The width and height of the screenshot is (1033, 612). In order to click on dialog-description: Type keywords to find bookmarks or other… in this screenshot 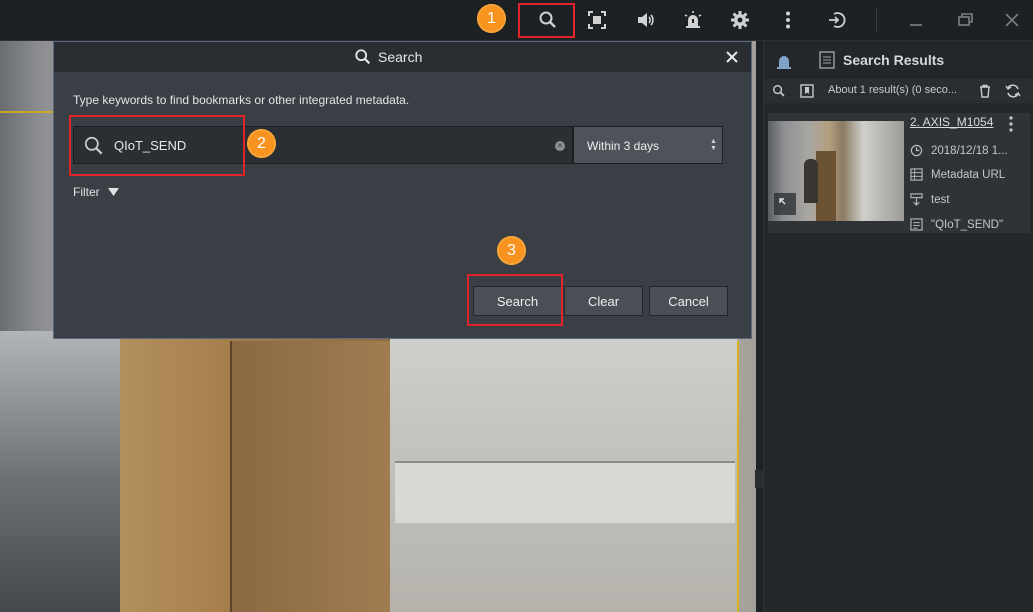, I will do `click(241, 100)`.